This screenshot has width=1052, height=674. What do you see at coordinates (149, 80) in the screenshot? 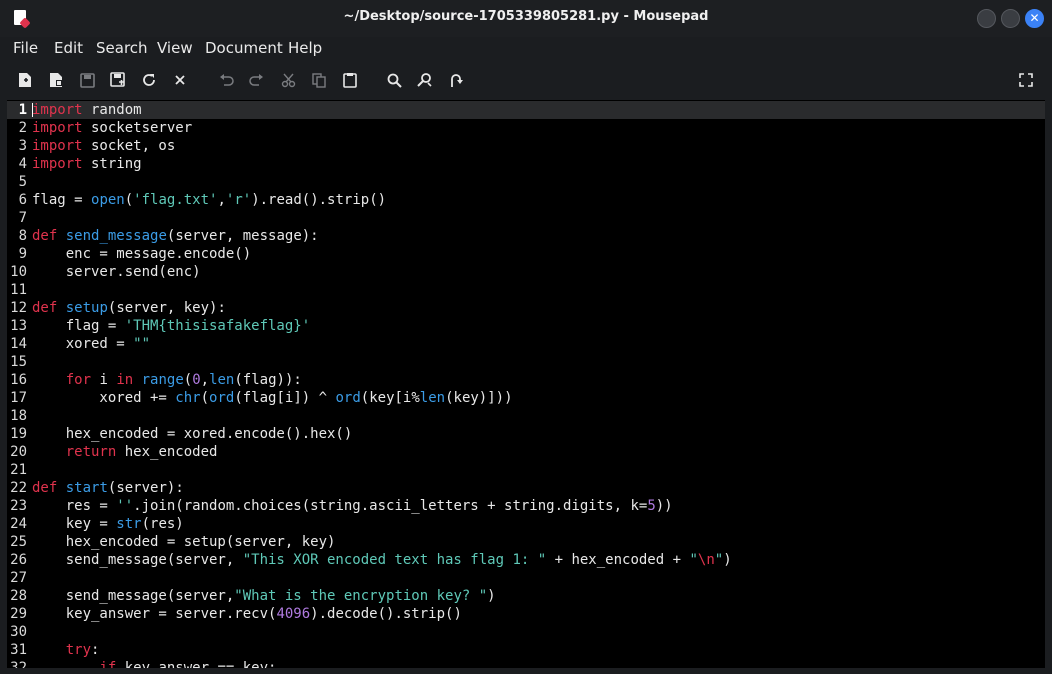
I see `reload-icon` at bounding box center [149, 80].